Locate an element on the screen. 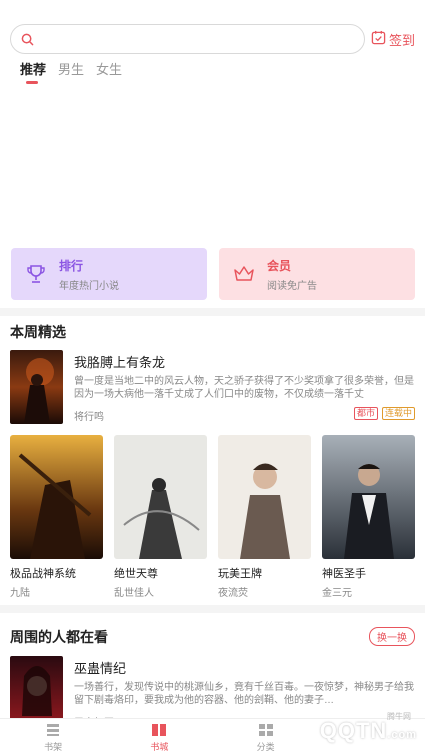 Image resolution: width=425 pixels, height=756 pixels. ranking-card: 排行 年度热门小说 is located at coordinates (109, 274).